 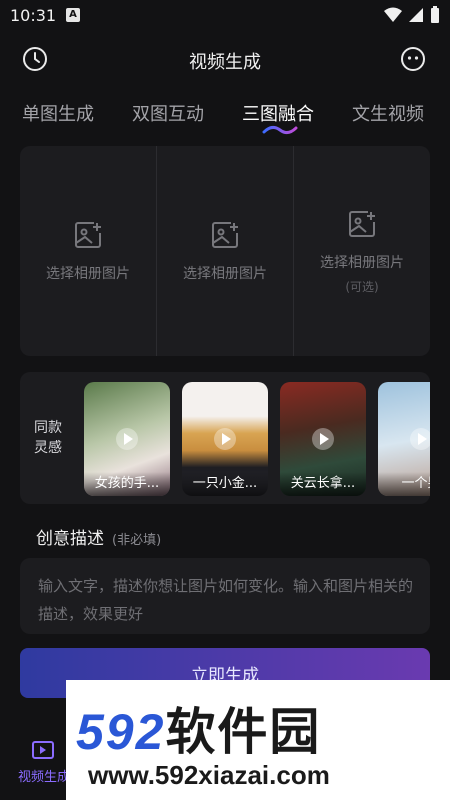 I want to click on nav-label: 视频生成, so click(x=43, y=777).